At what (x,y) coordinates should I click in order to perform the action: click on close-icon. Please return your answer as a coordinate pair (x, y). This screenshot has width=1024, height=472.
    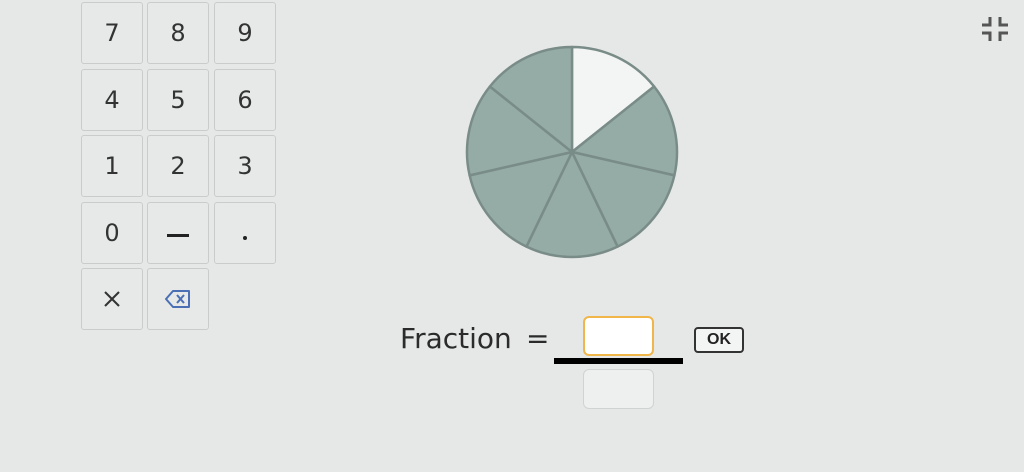
    Looking at the image, I should click on (112, 299).